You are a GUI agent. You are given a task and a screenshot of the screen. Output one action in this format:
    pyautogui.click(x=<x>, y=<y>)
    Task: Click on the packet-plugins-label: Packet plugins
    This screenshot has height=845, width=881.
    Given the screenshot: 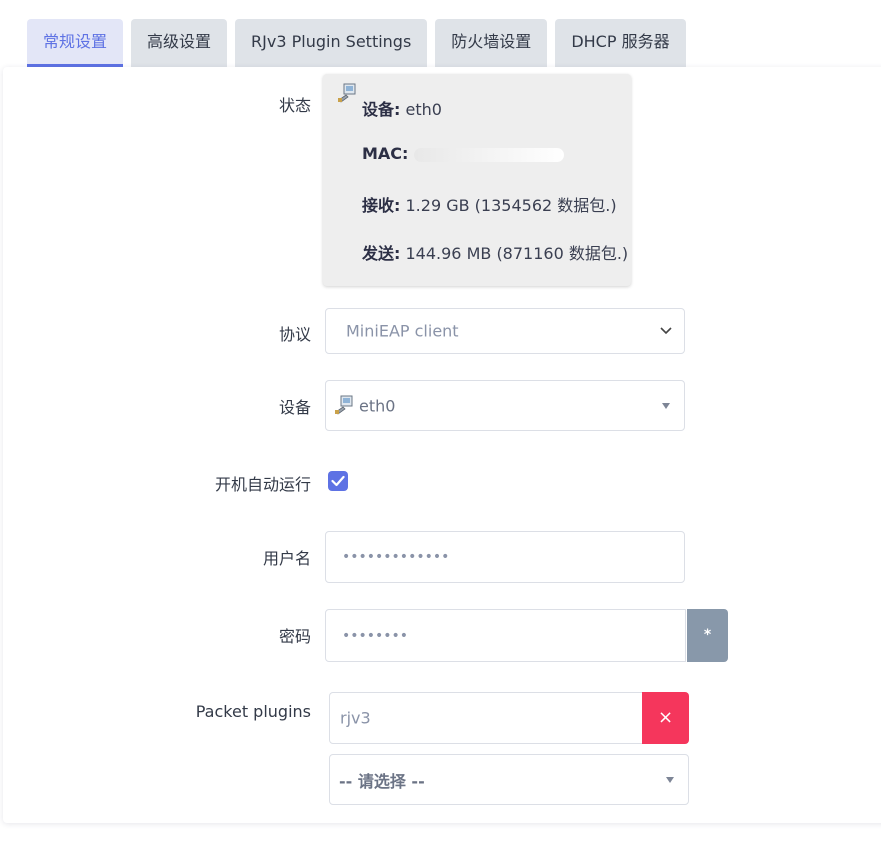 What is the action you would take?
    pyautogui.click(x=253, y=711)
    